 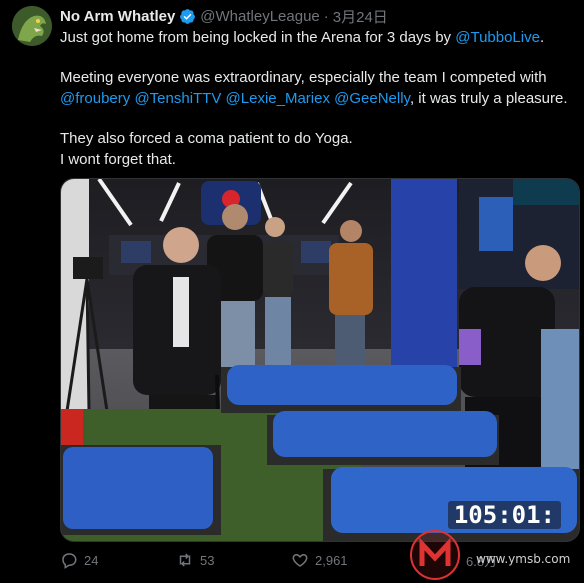 What do you see at coordinates (91, 560) in the screenshot?
I see `reply-count: 24` at bounding box center [91, 560].